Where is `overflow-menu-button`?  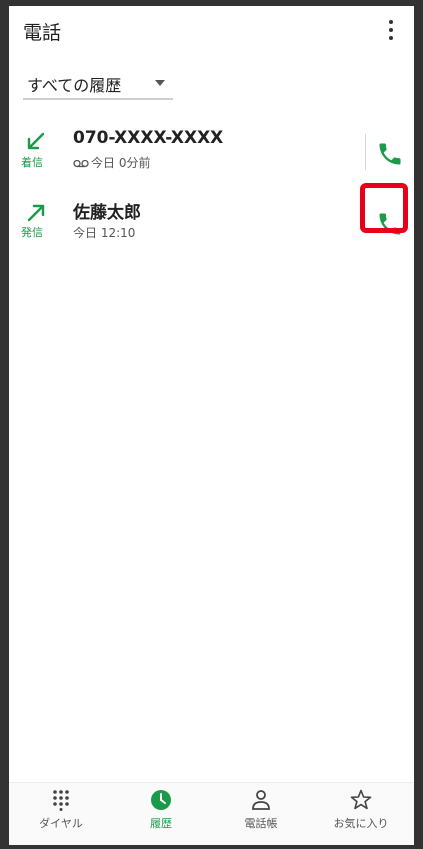 overflow-menu-button is located at coordinates (391, 31).